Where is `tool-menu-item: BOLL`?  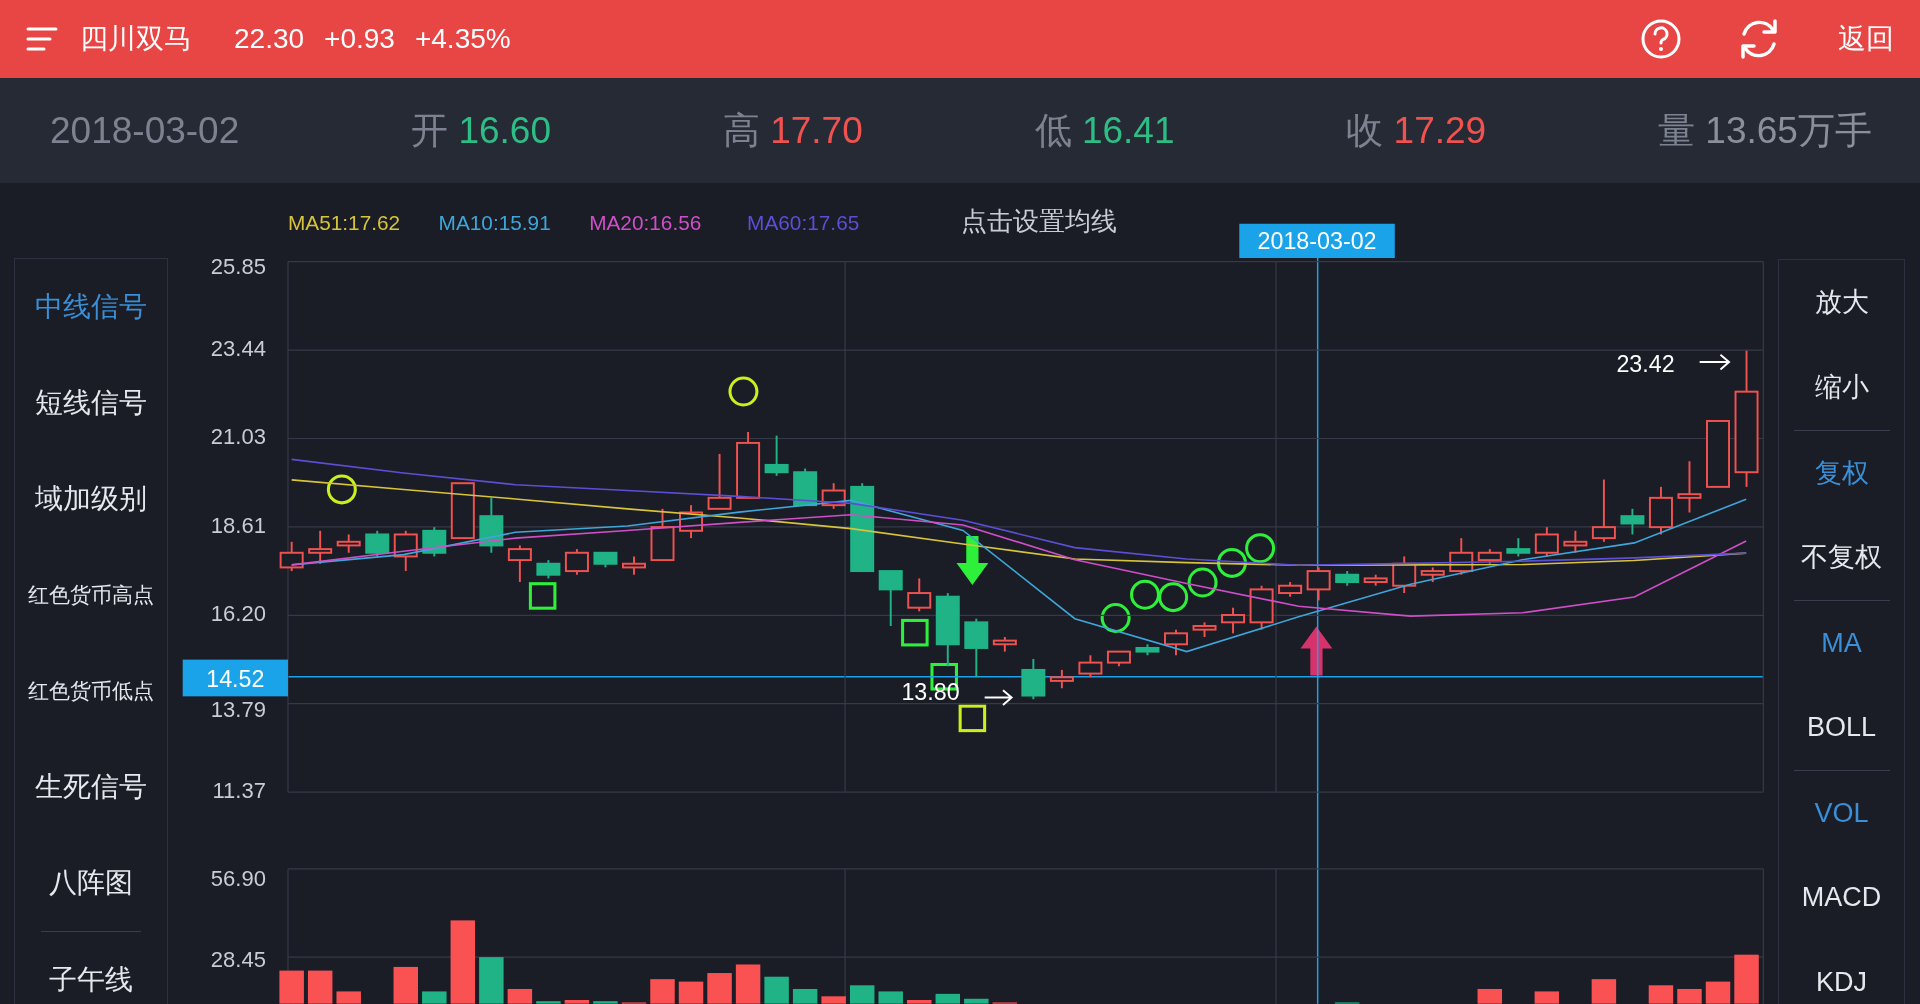 tool-menu-item: BOLL is located at coordinates (1841, 727).